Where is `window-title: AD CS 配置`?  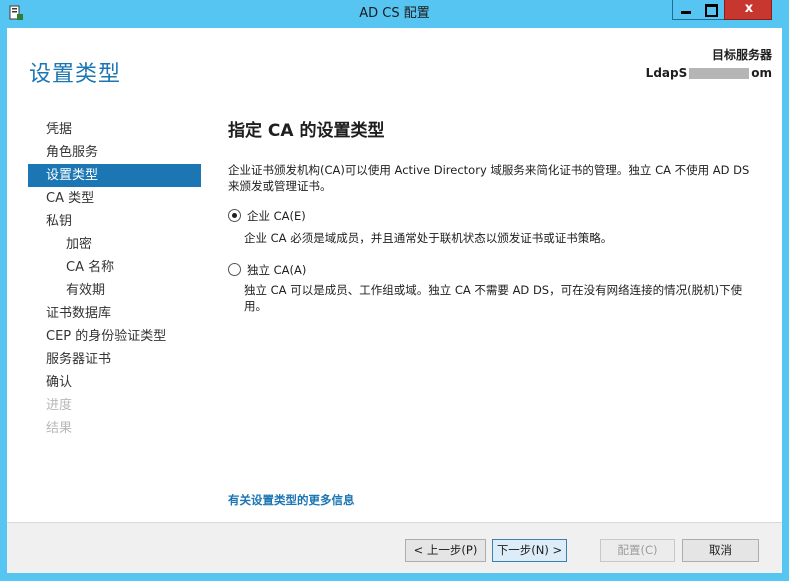 window-title: AD CS 配置 is located at coordinates (394, 13).